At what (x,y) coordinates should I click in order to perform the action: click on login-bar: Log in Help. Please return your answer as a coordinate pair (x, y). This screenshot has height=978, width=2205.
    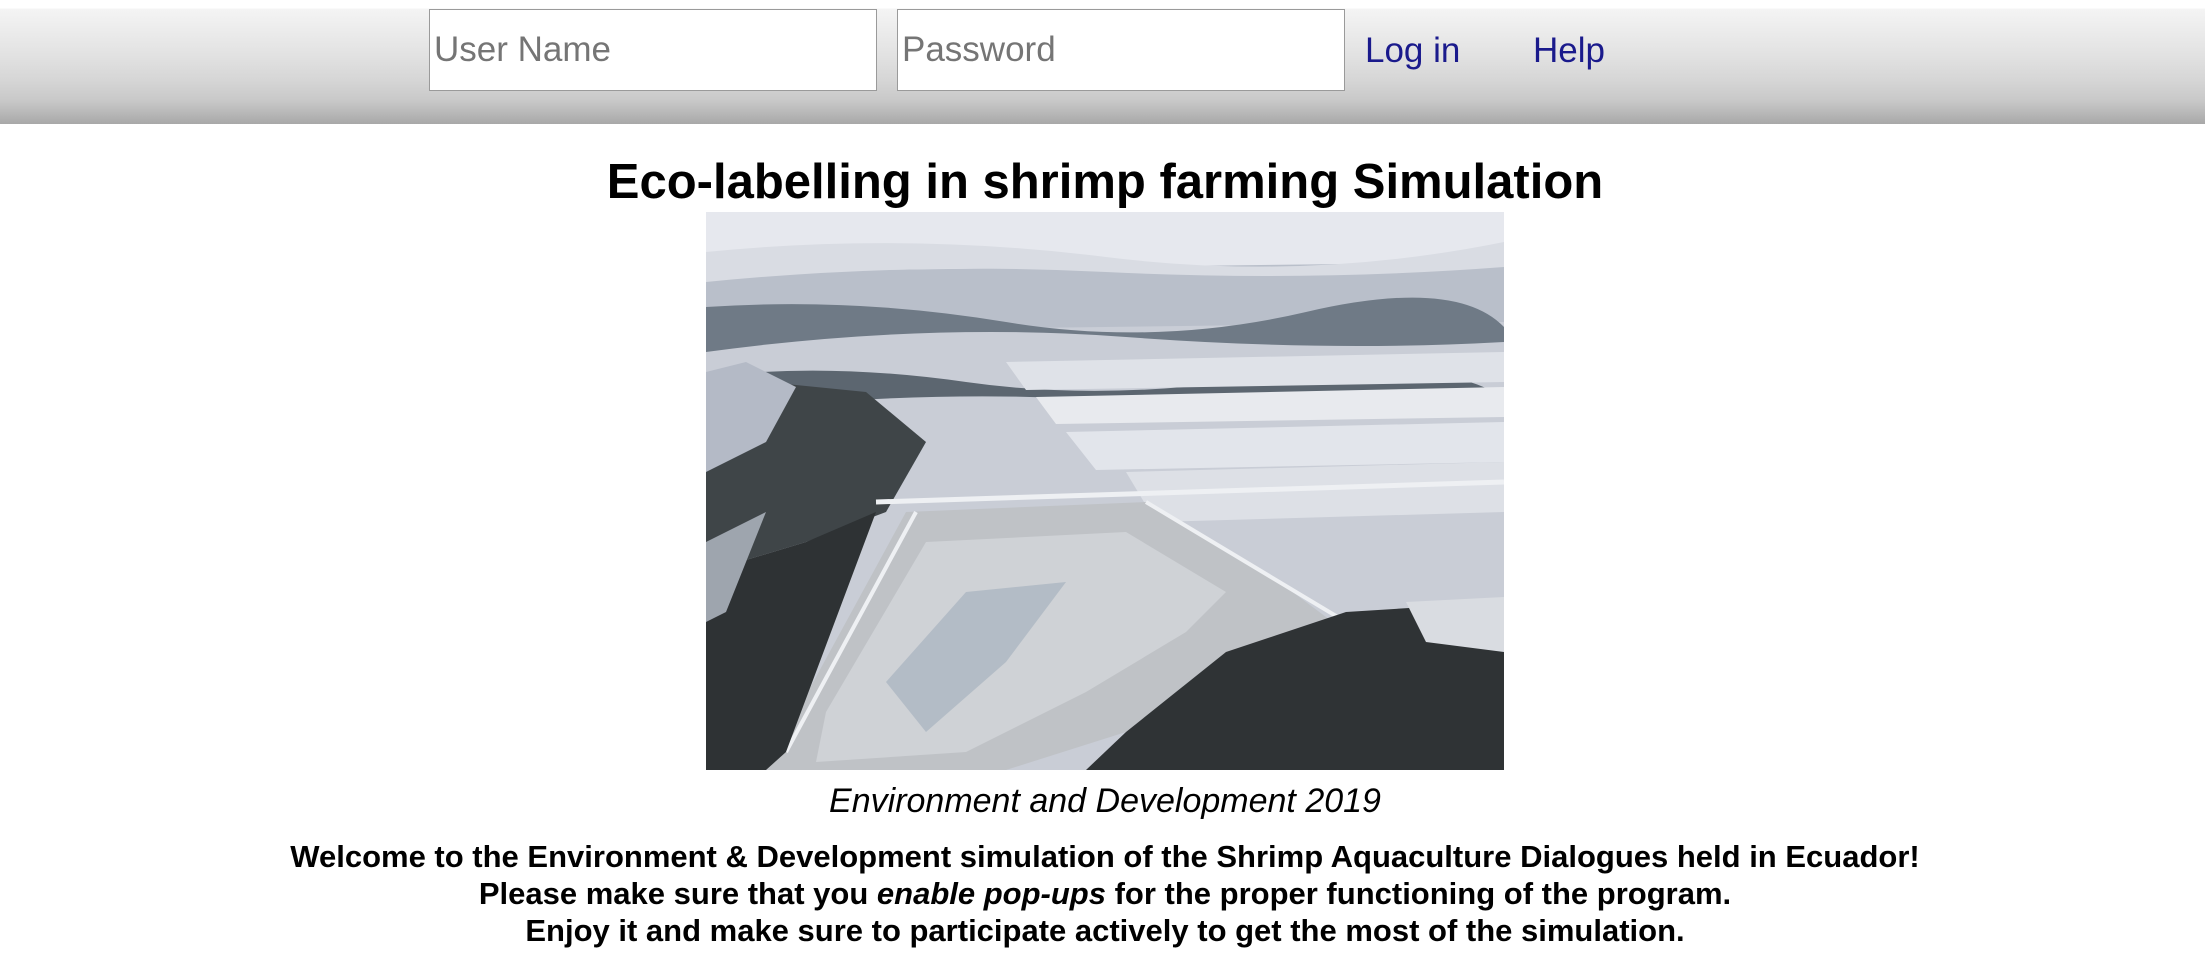
    Looking at the image, I should click on (1102, 62).